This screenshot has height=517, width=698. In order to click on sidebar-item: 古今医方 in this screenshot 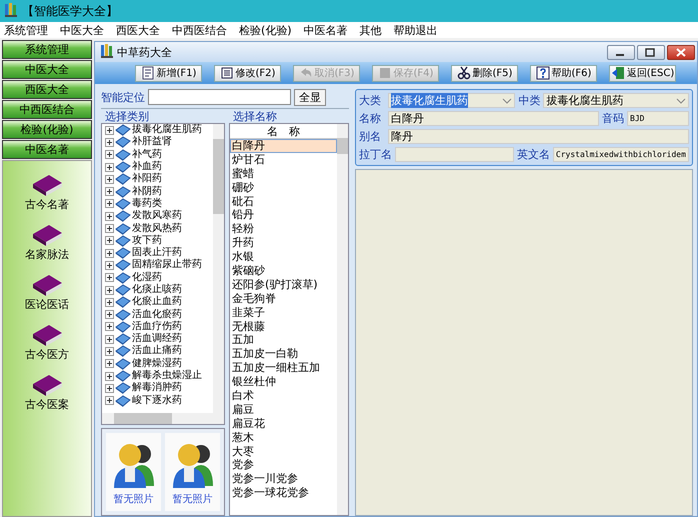, I will do `click(47, 339)`.